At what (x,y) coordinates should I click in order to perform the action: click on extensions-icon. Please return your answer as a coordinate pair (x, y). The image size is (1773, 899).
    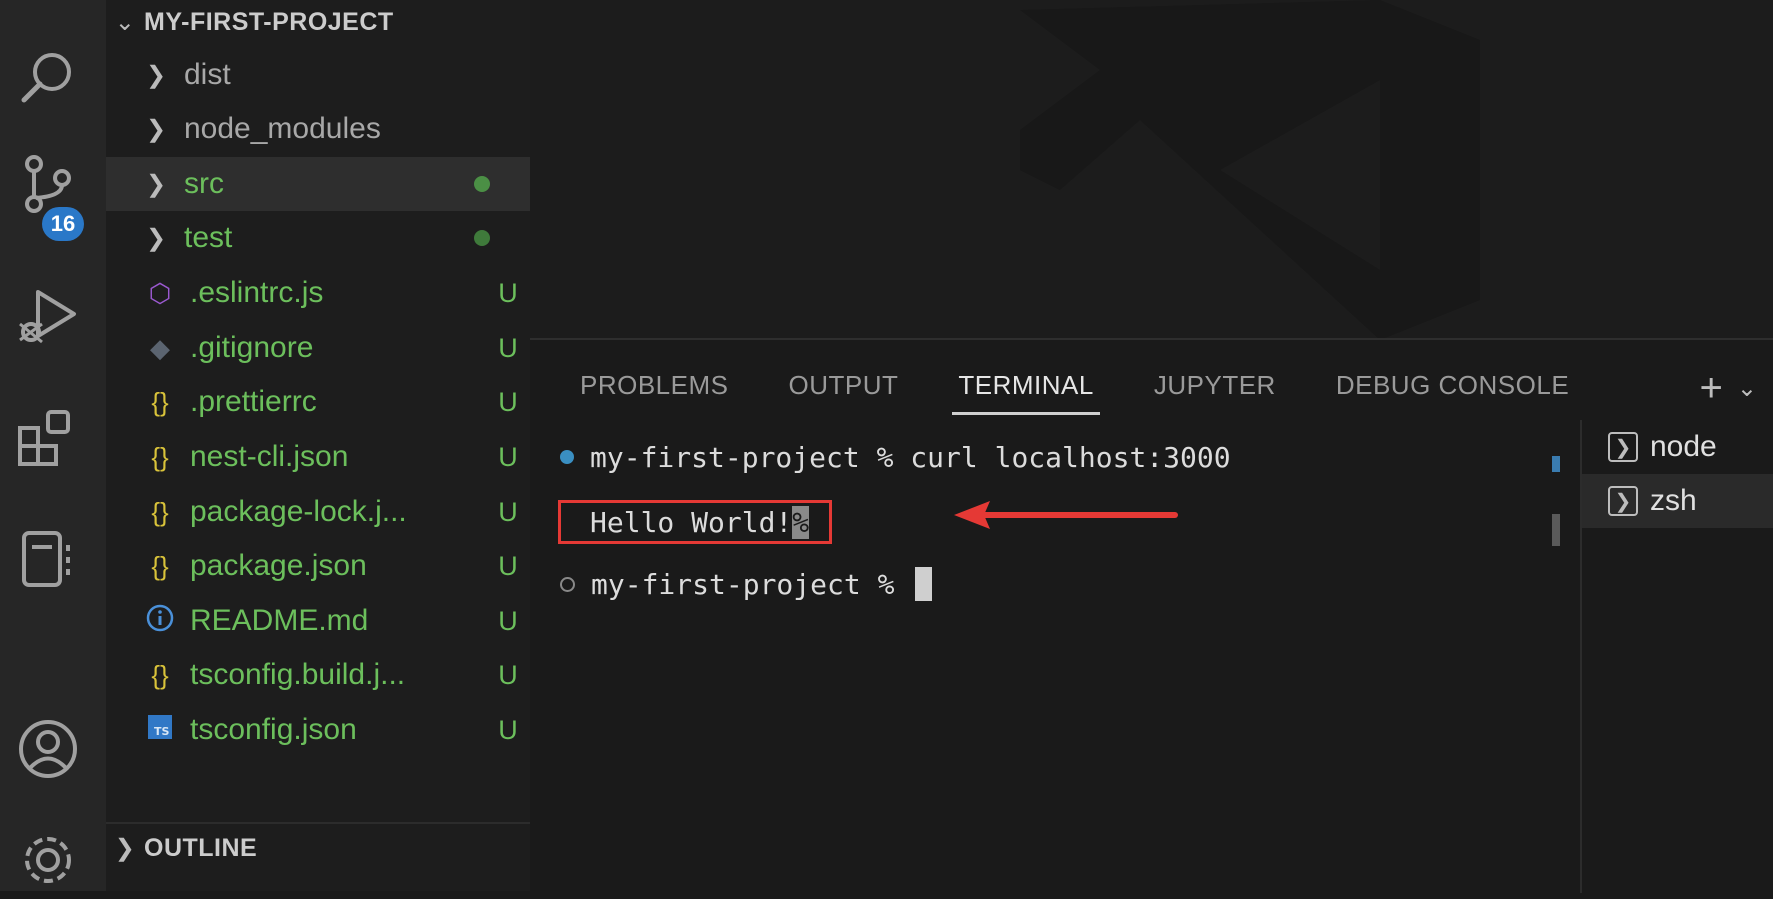
    Looking at the image, I should click on (48, 438).